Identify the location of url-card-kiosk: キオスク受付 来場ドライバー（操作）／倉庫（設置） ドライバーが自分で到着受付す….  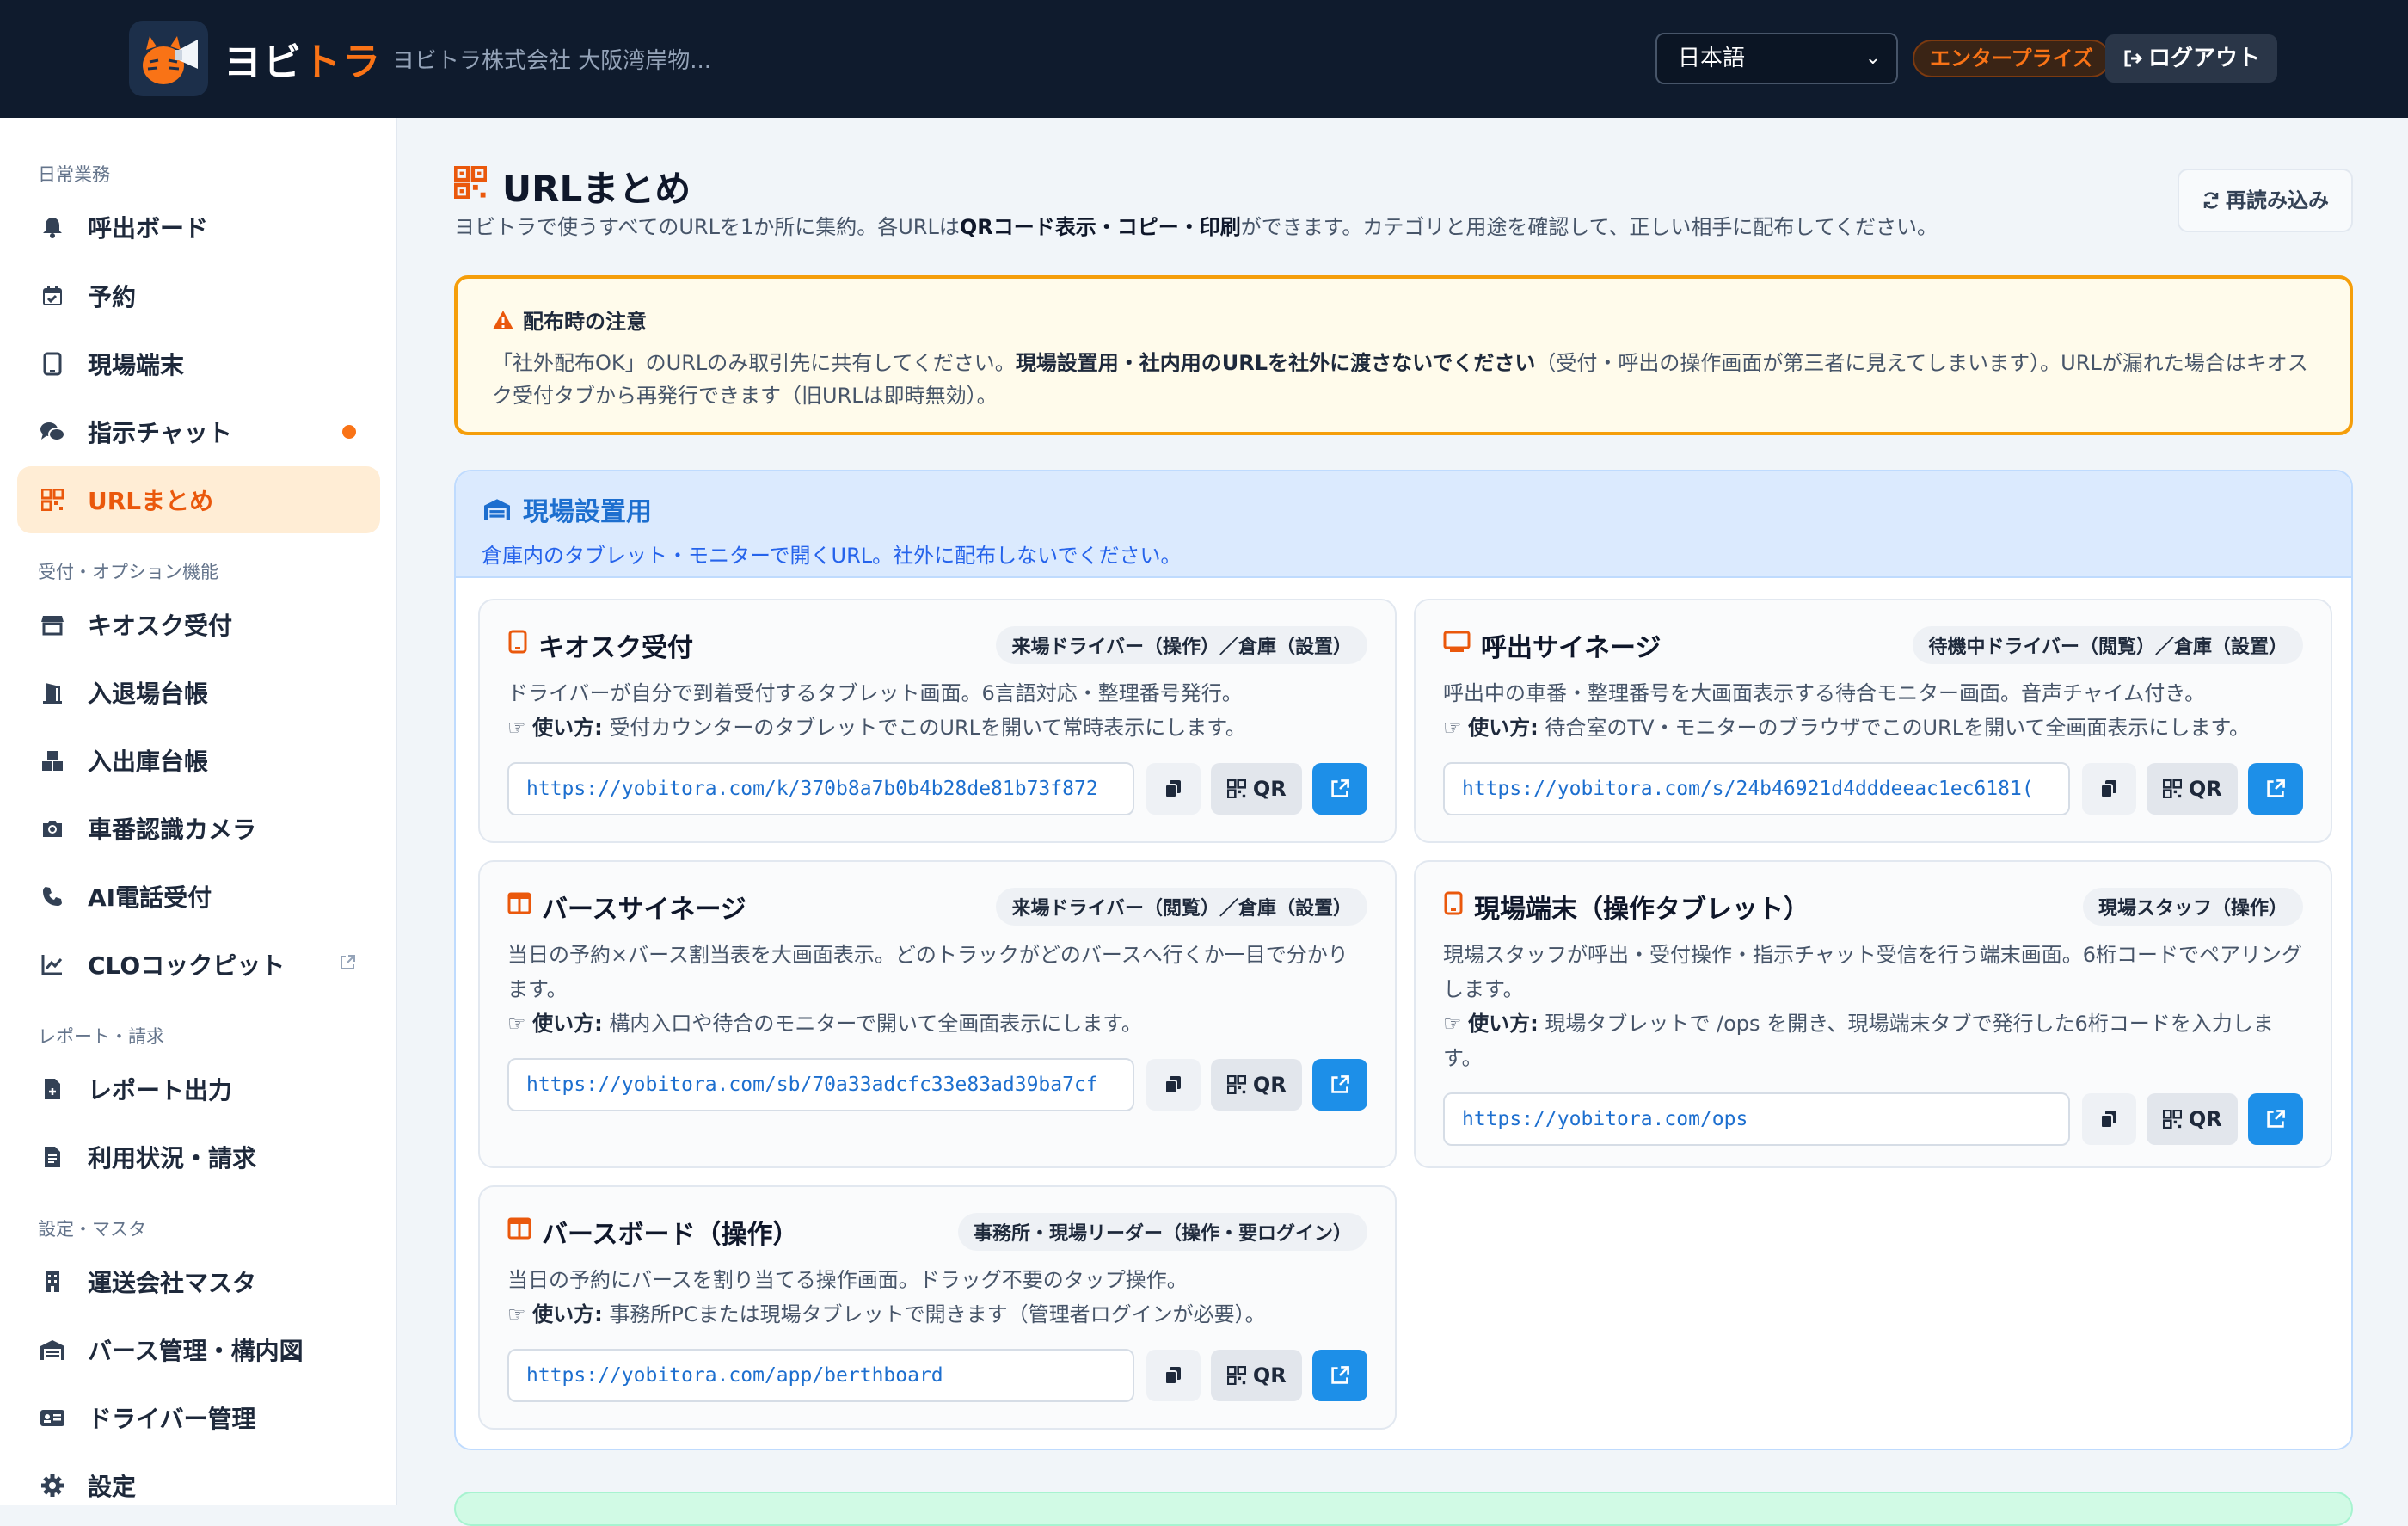
(937, 721).